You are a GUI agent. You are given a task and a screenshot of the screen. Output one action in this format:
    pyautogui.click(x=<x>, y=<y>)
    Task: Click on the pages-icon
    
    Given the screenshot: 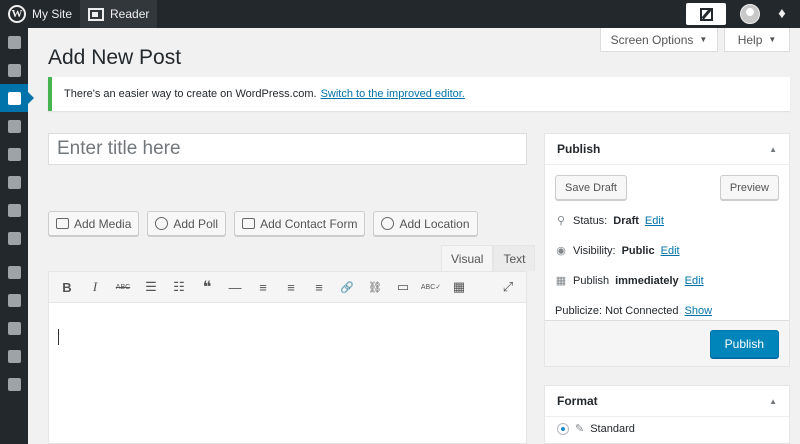 What is the action you would take?
    pyautogui.click(x=14, y=182)
    